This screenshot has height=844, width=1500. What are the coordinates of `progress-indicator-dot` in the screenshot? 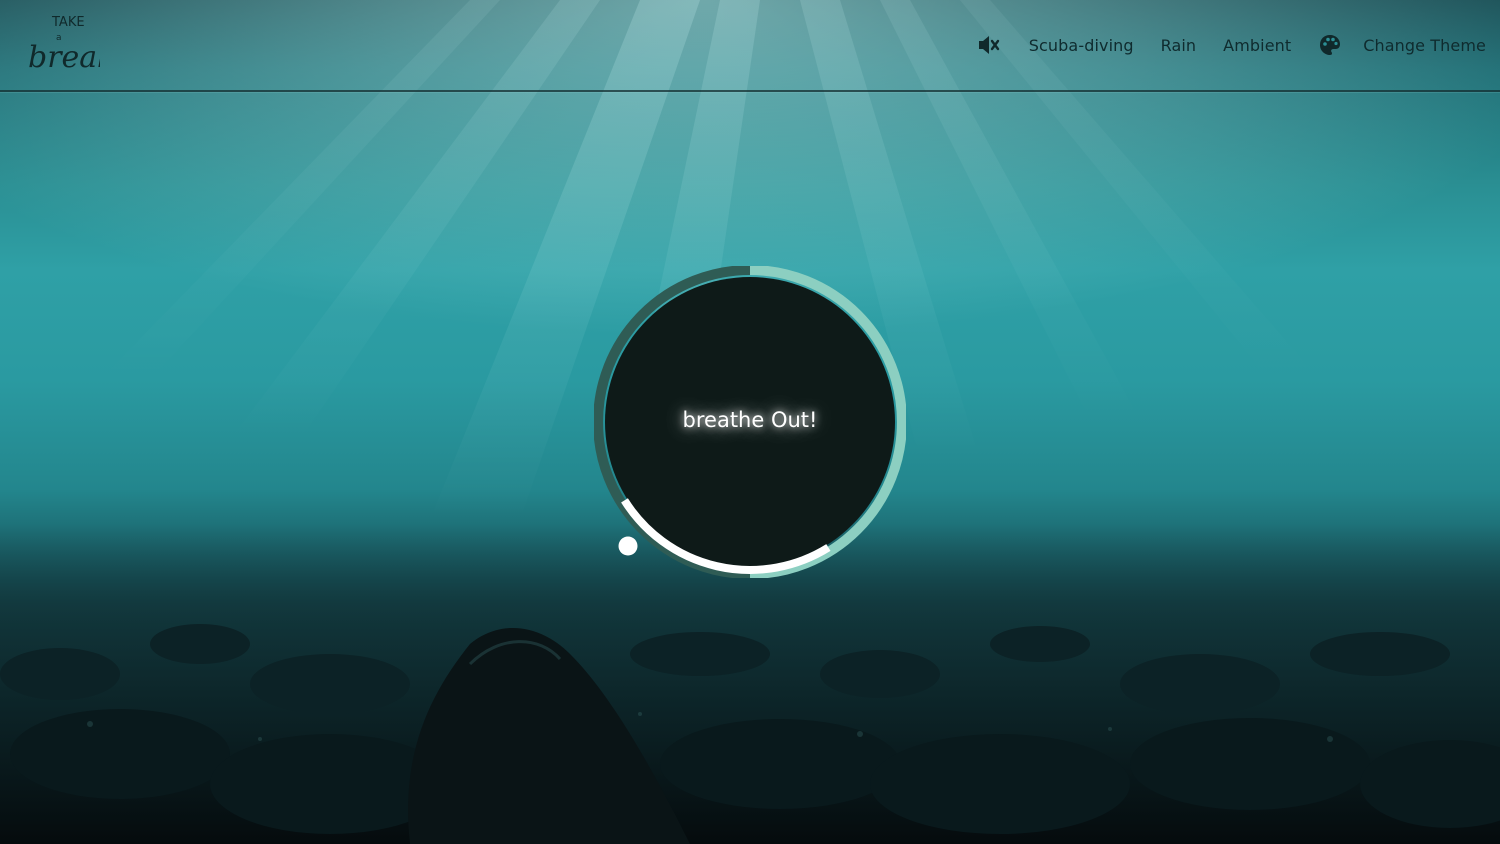 It's located at (628, 546).